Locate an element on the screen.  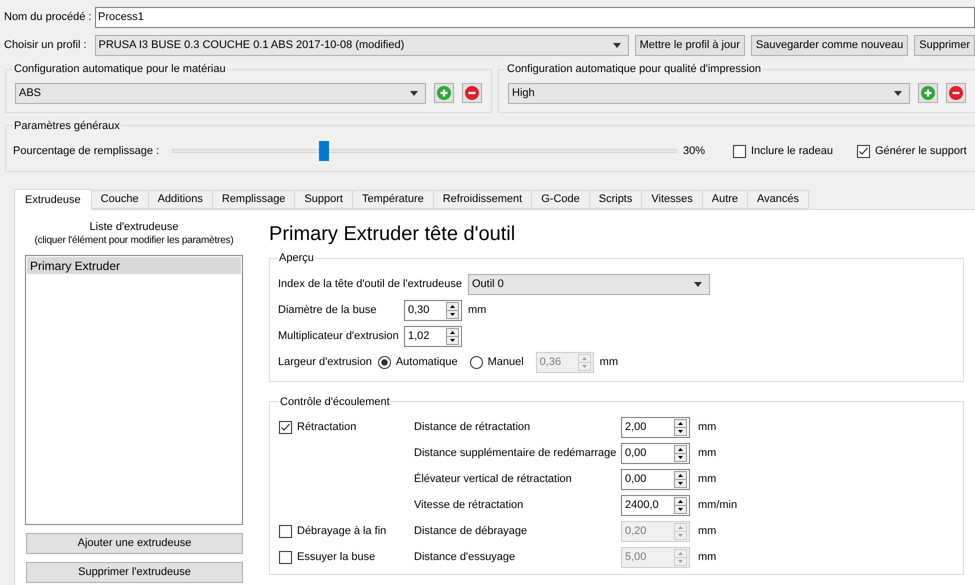
field-label: Index de la tête d'outil de l'extrudeuse is located at coordinates (370, 284).